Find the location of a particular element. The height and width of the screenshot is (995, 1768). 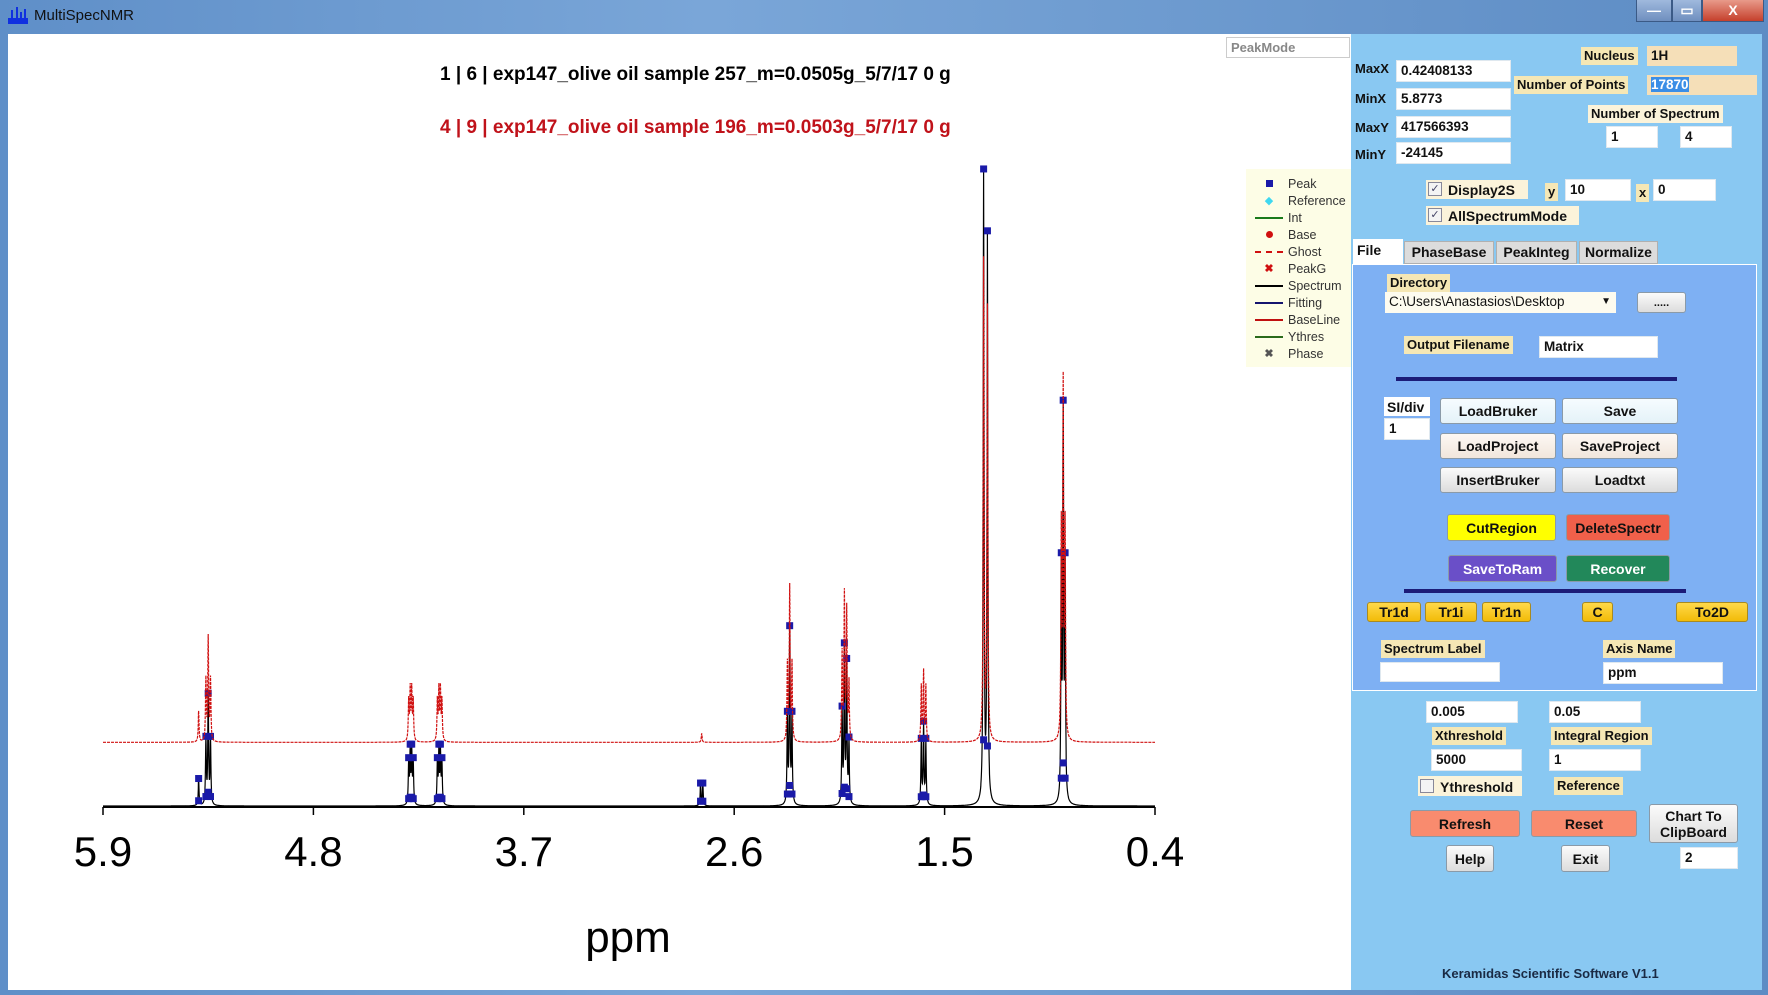

close-button: X is located at coordinates (1733, 11).